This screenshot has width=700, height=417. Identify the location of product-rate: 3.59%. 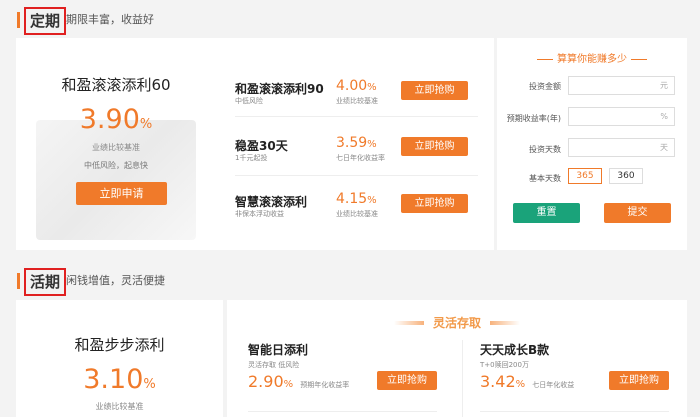
(356, 143).